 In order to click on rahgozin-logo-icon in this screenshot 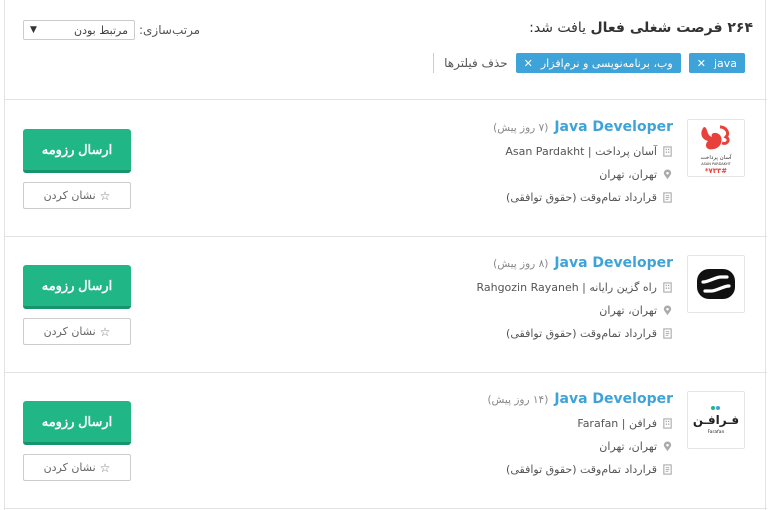, I will do `click(716, 284)`.